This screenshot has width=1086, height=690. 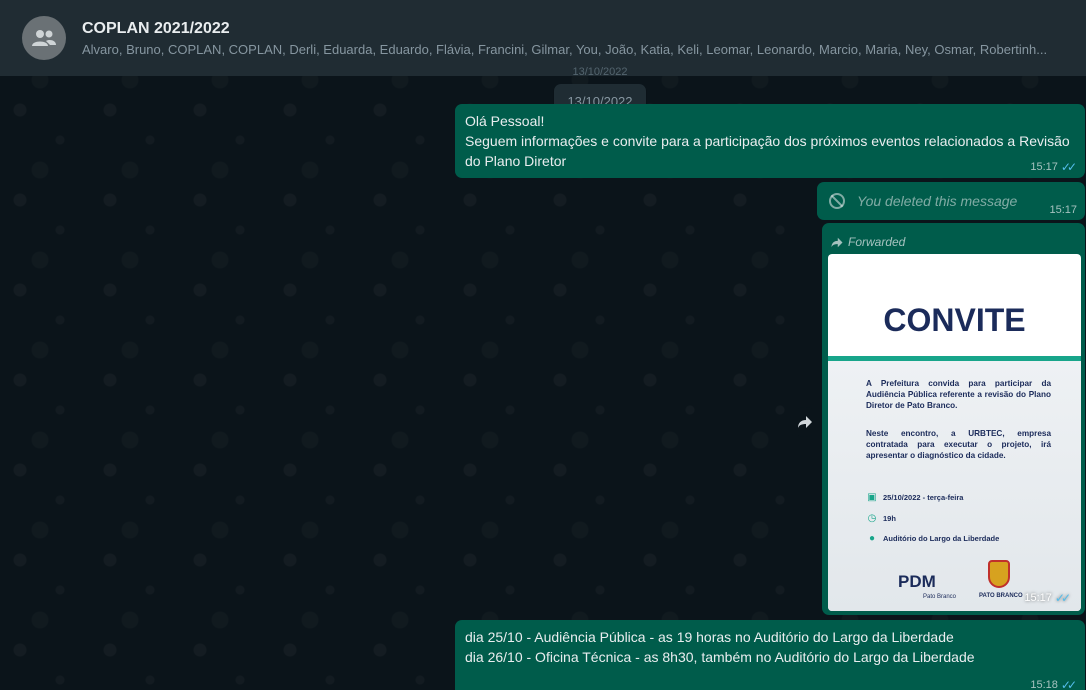 I want to click on message-text-line: Olá Pessoal!, so click(x=505, y=121).